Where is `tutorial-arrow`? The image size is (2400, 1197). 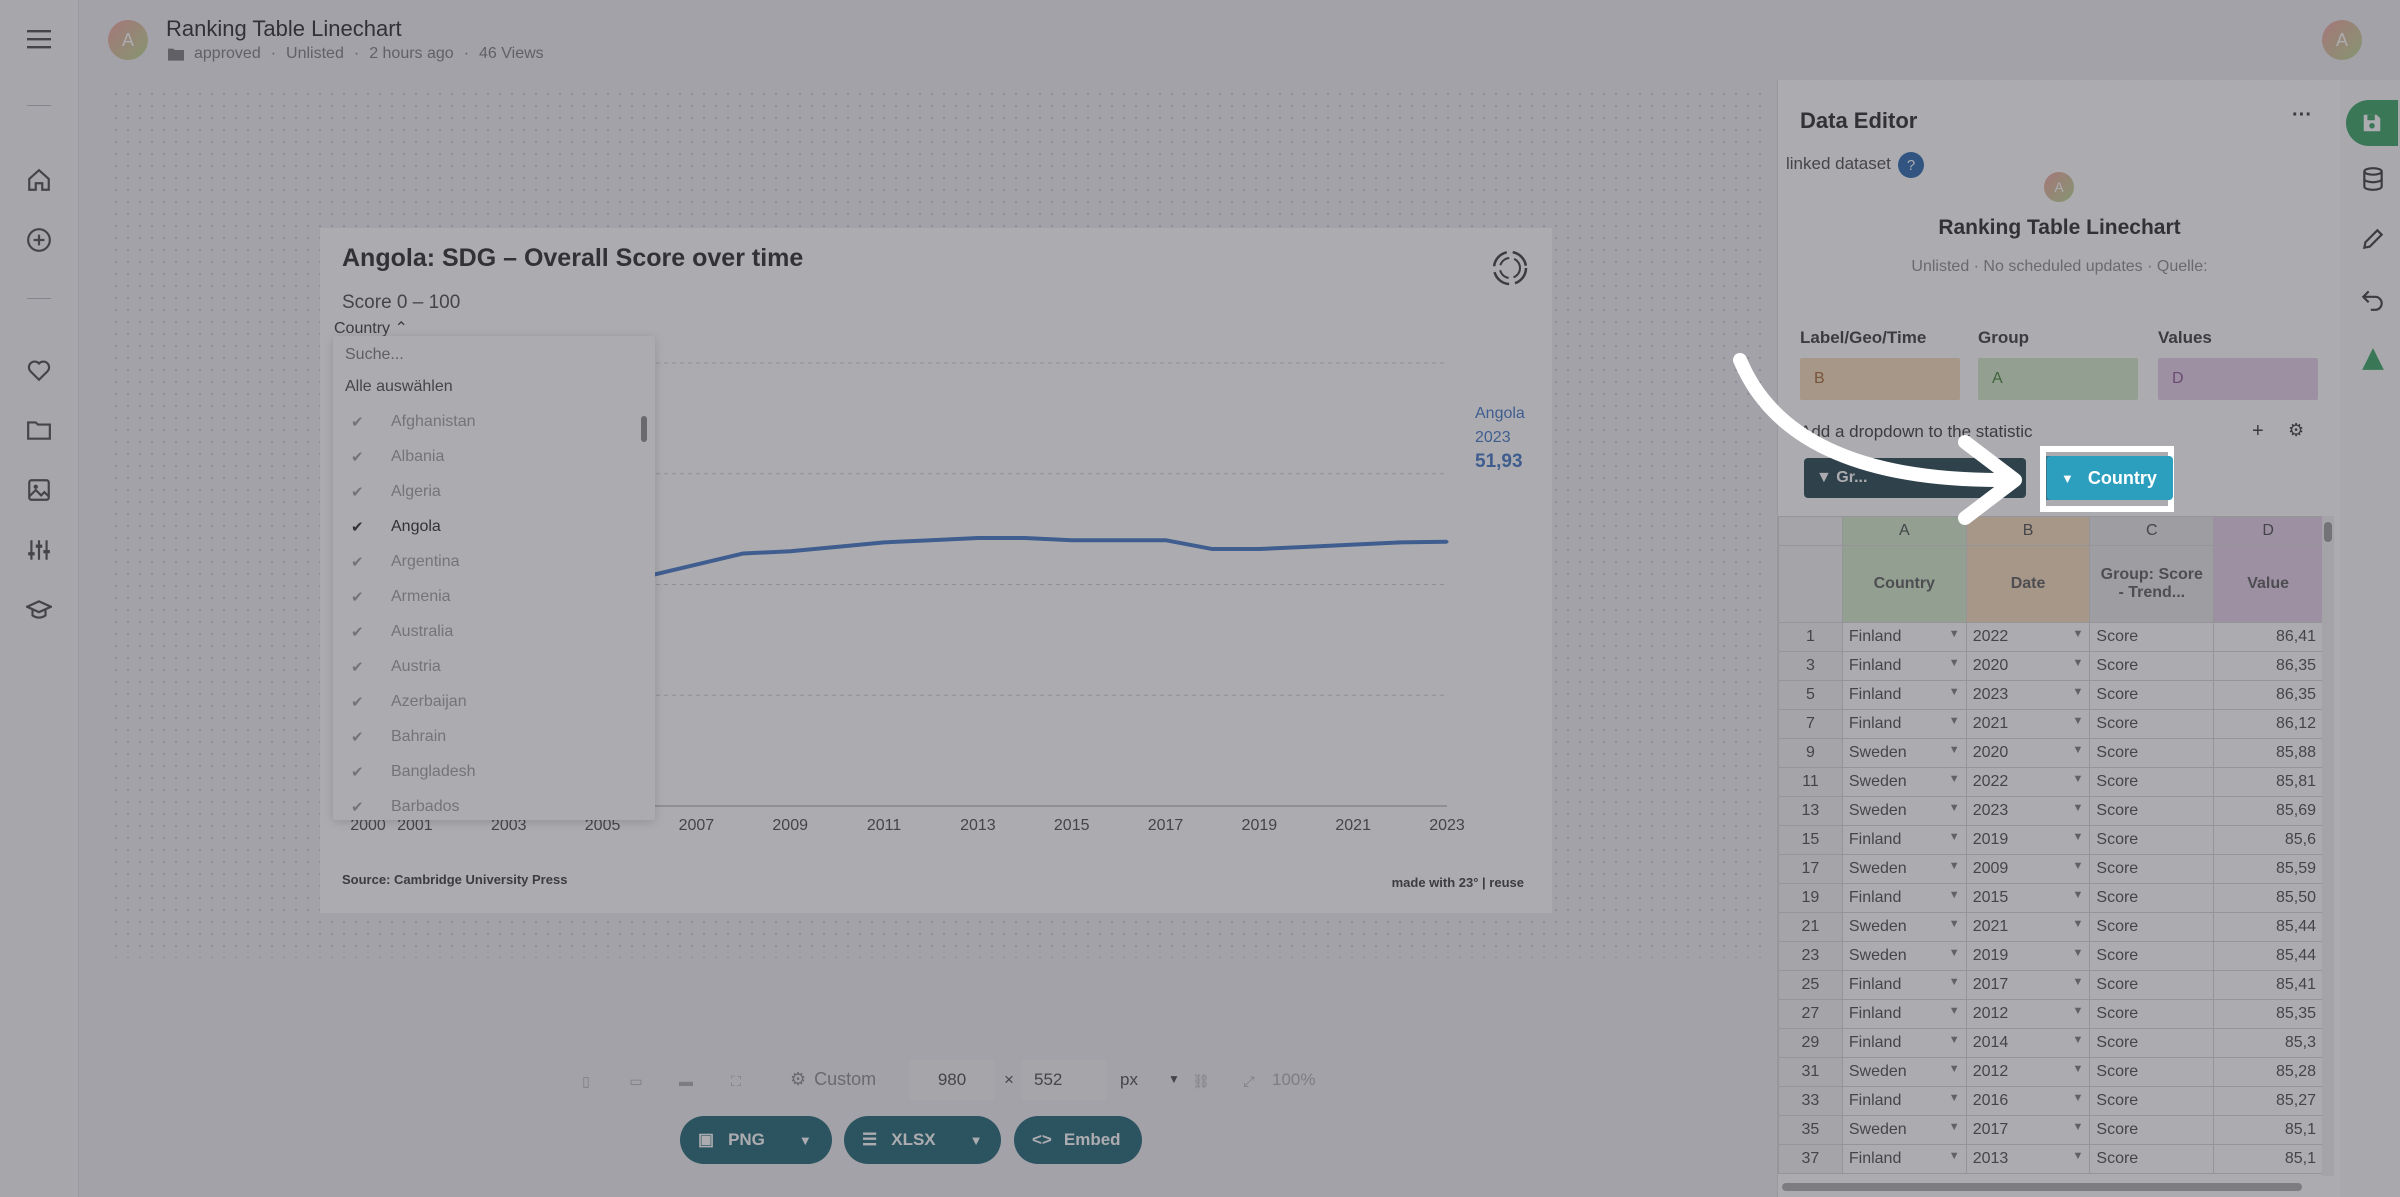 tutorial-arrow is located at coordinates (1877, 439).